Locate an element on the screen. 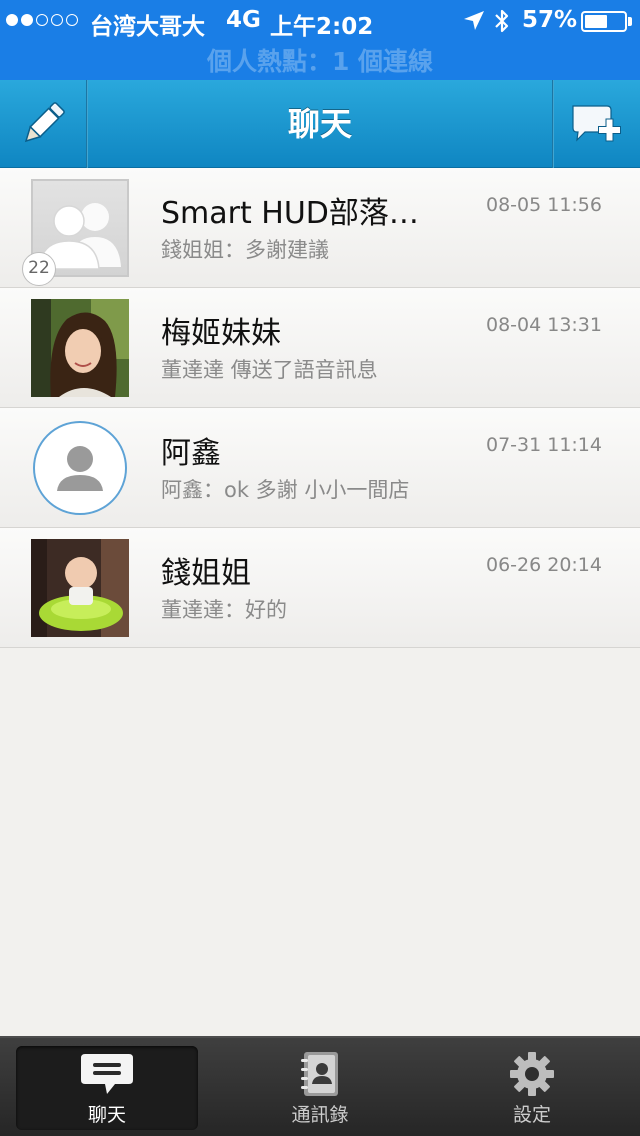 The width and height of the screenshot is (640, 1136). battery-icon is located at coordinates (604, 21).